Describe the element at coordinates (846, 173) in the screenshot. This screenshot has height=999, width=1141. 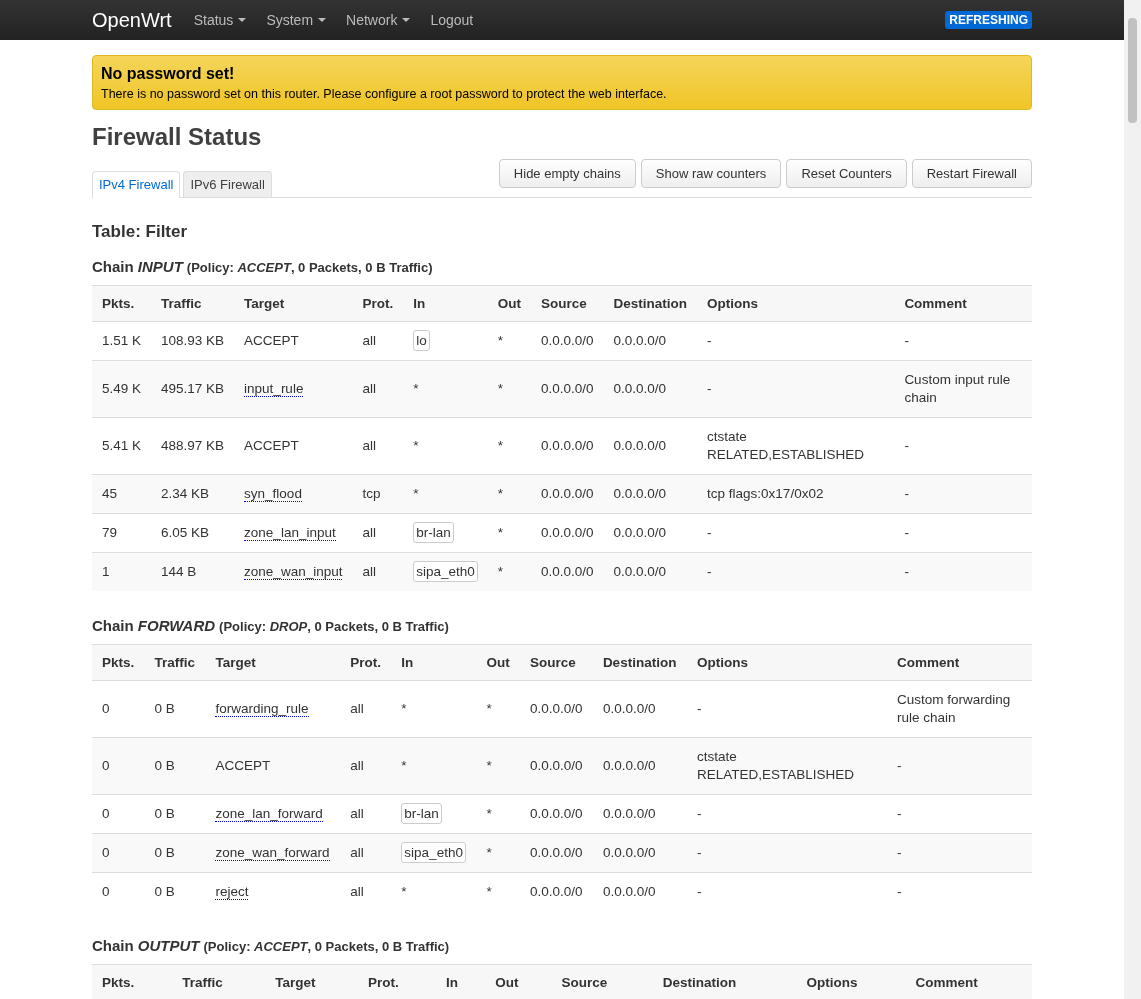
I see `action-button: Reset Counters` at that location.